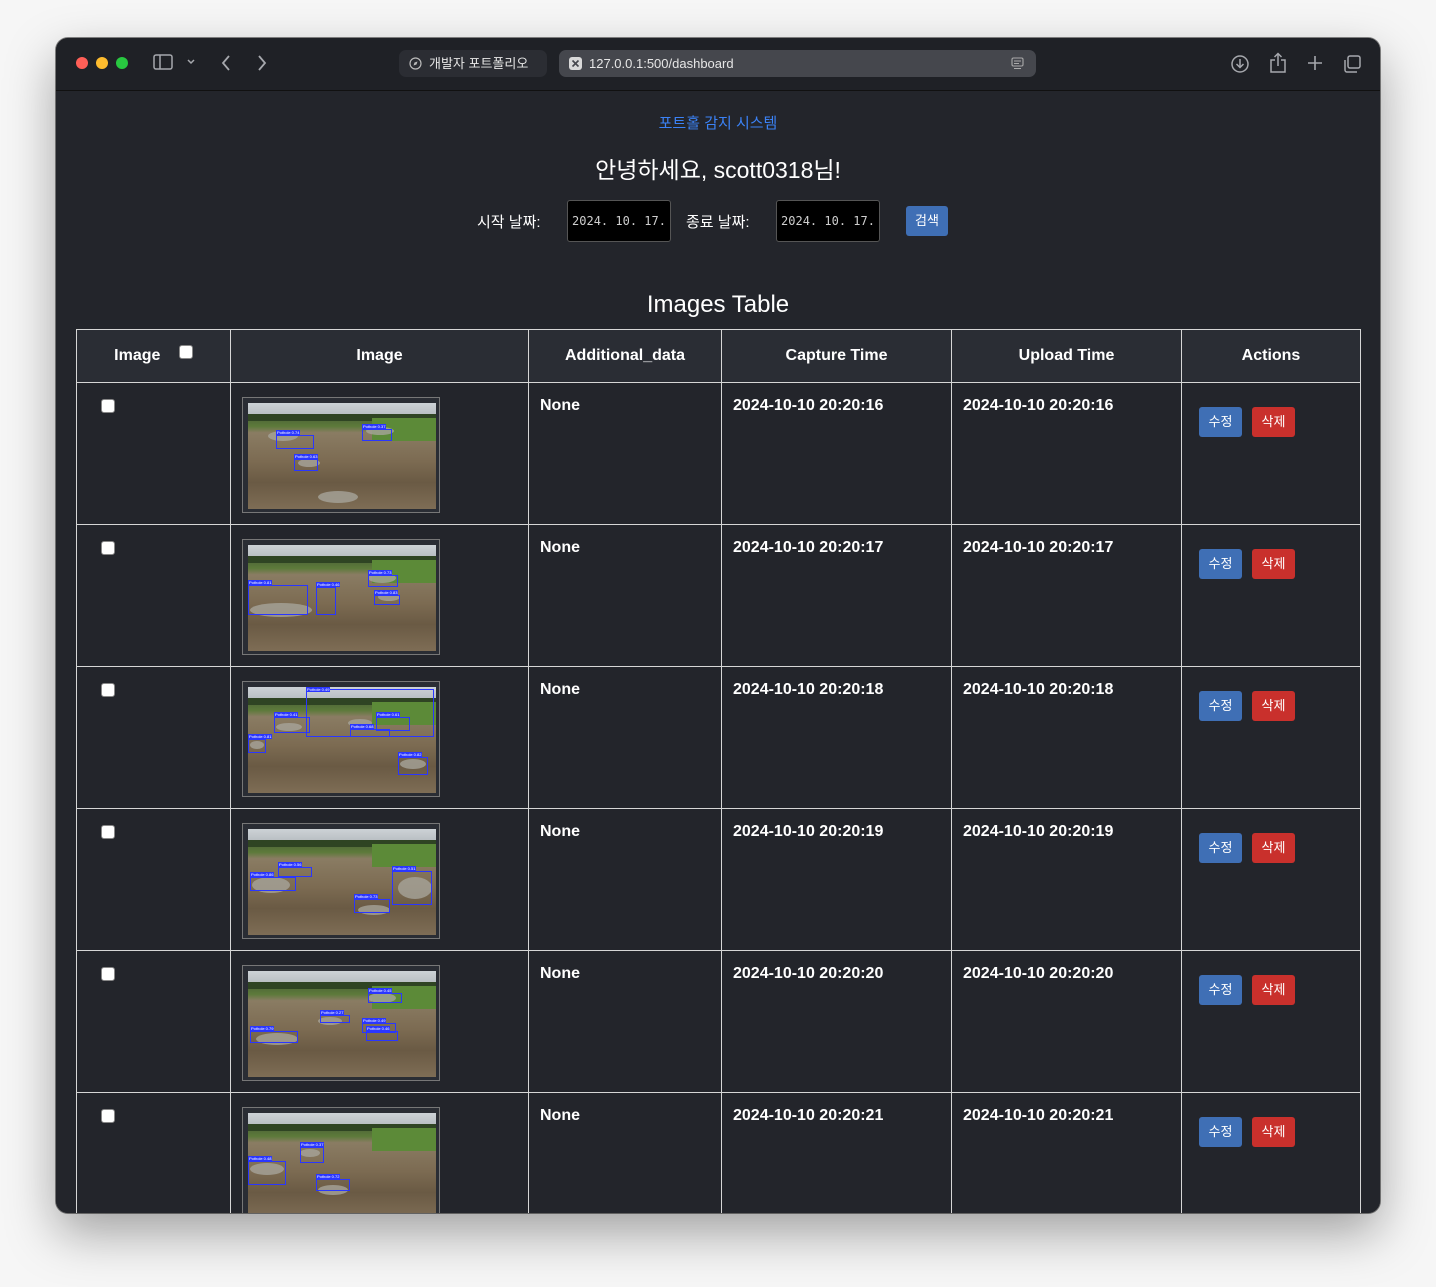 Image resolution: width=1436 pixels, height=1287 pixels. Describe the element at coordinates (260, 1158) in the screenshot. I see `detection-label: Pothole 0.48` at that location.